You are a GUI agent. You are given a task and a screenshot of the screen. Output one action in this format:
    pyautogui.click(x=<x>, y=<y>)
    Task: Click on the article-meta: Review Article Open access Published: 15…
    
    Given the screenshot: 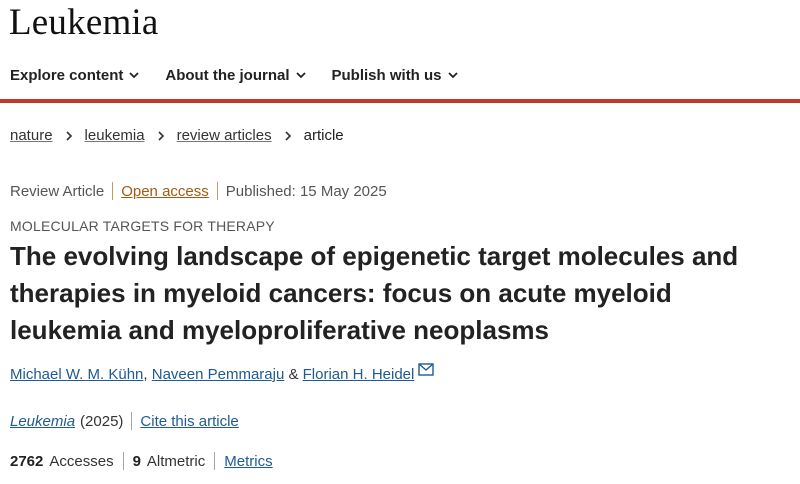 What is the action you would take?
    pyautogui.click(x=198, y=191)
    